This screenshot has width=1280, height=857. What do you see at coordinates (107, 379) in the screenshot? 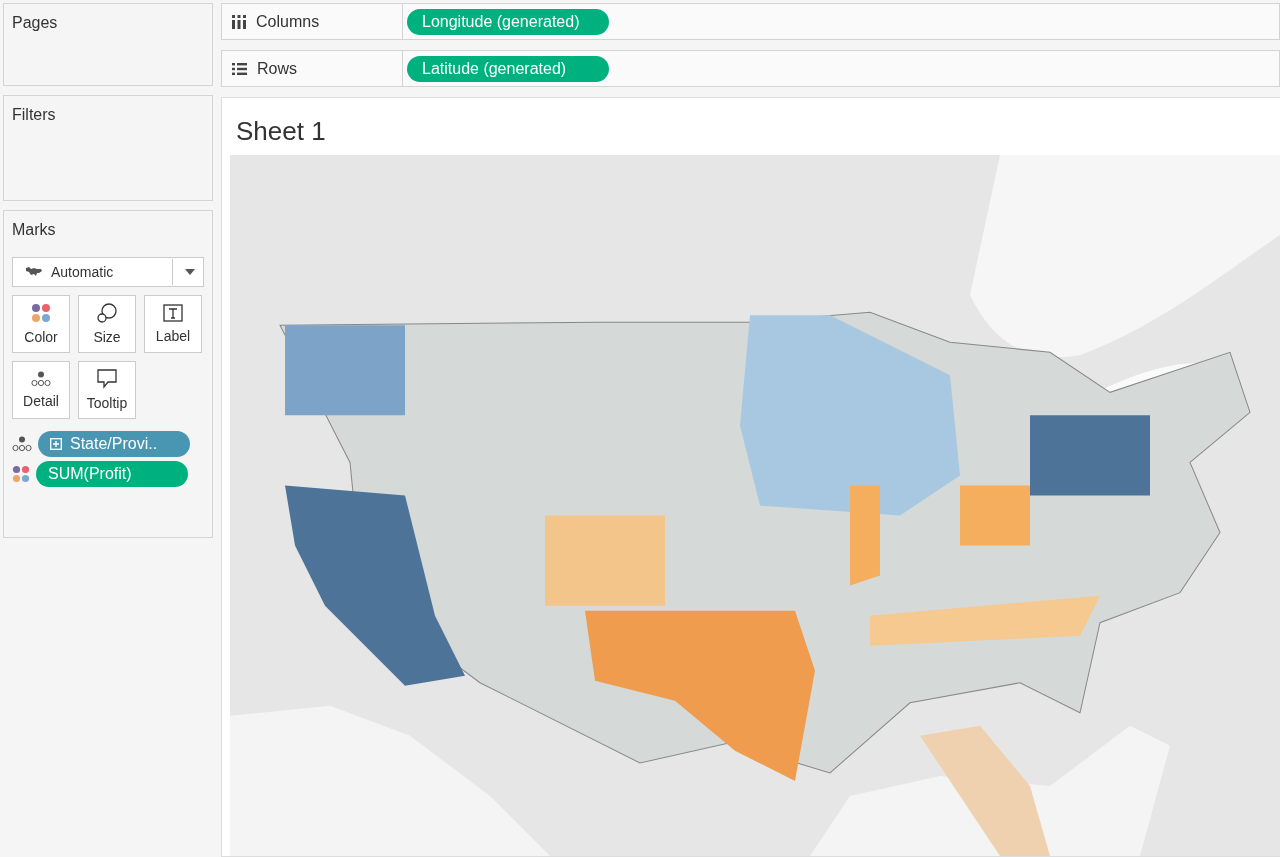
I see `speech-bubble-icon` at bounding box center [107, 379].